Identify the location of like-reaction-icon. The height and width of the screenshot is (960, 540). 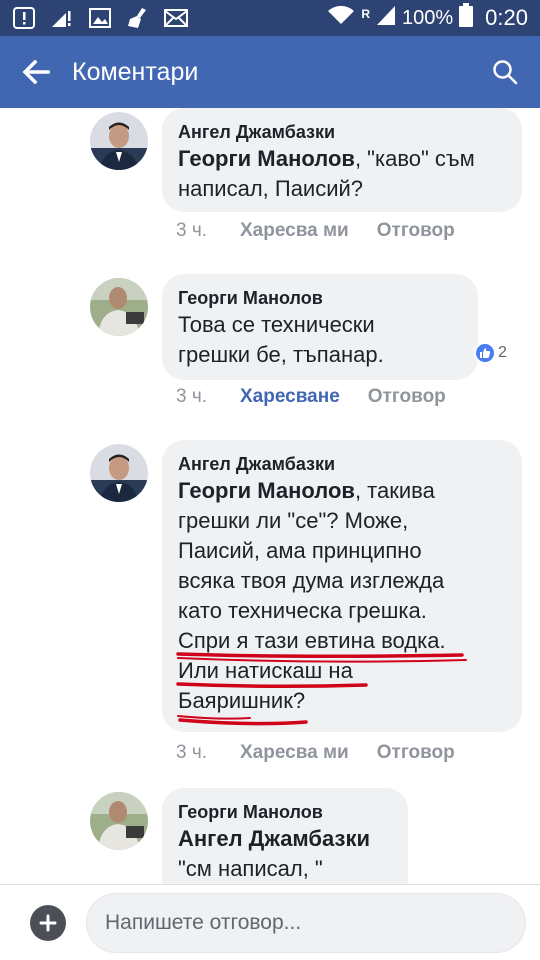
(485, 353).